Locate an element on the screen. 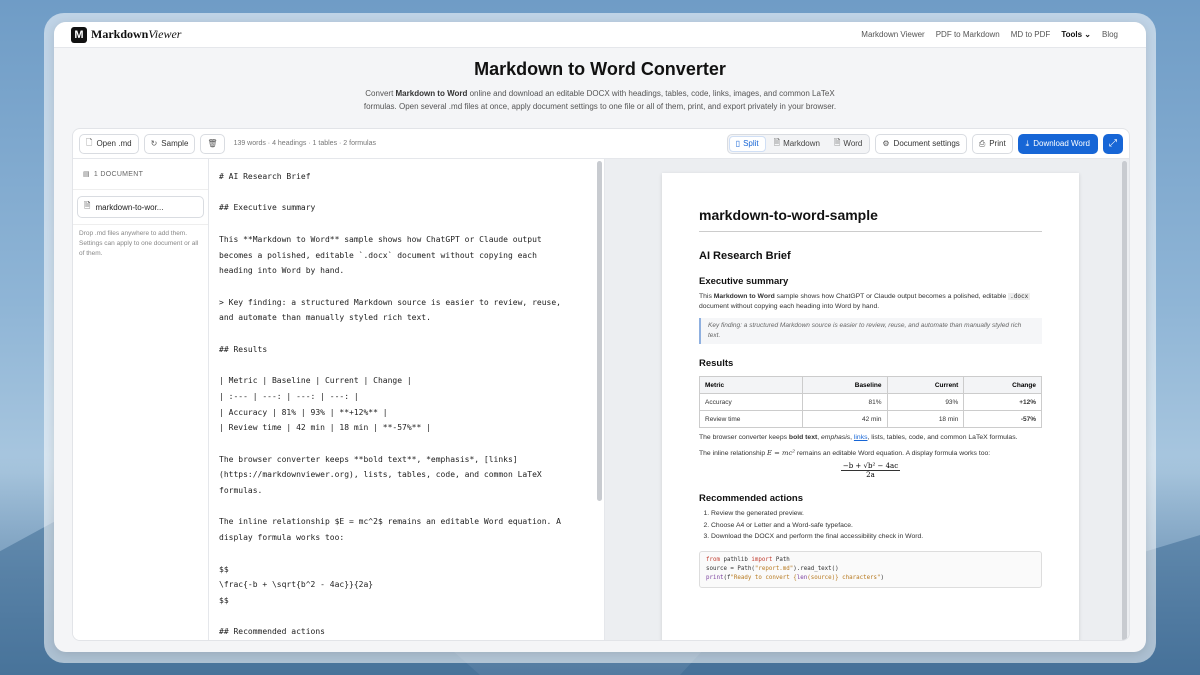 This screenshot has height=675, width=1200. sliders-icon: ⚙ is located at coordinates (886, 143).